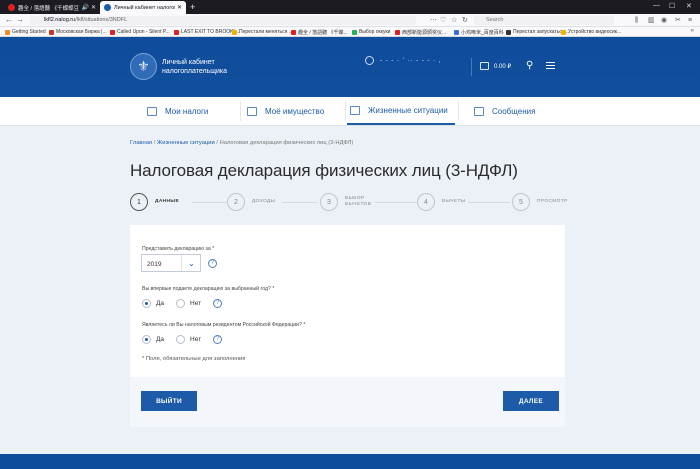 The image size is (700, 469). I want to click on hamburger-menu-icon, so click(550, 66).